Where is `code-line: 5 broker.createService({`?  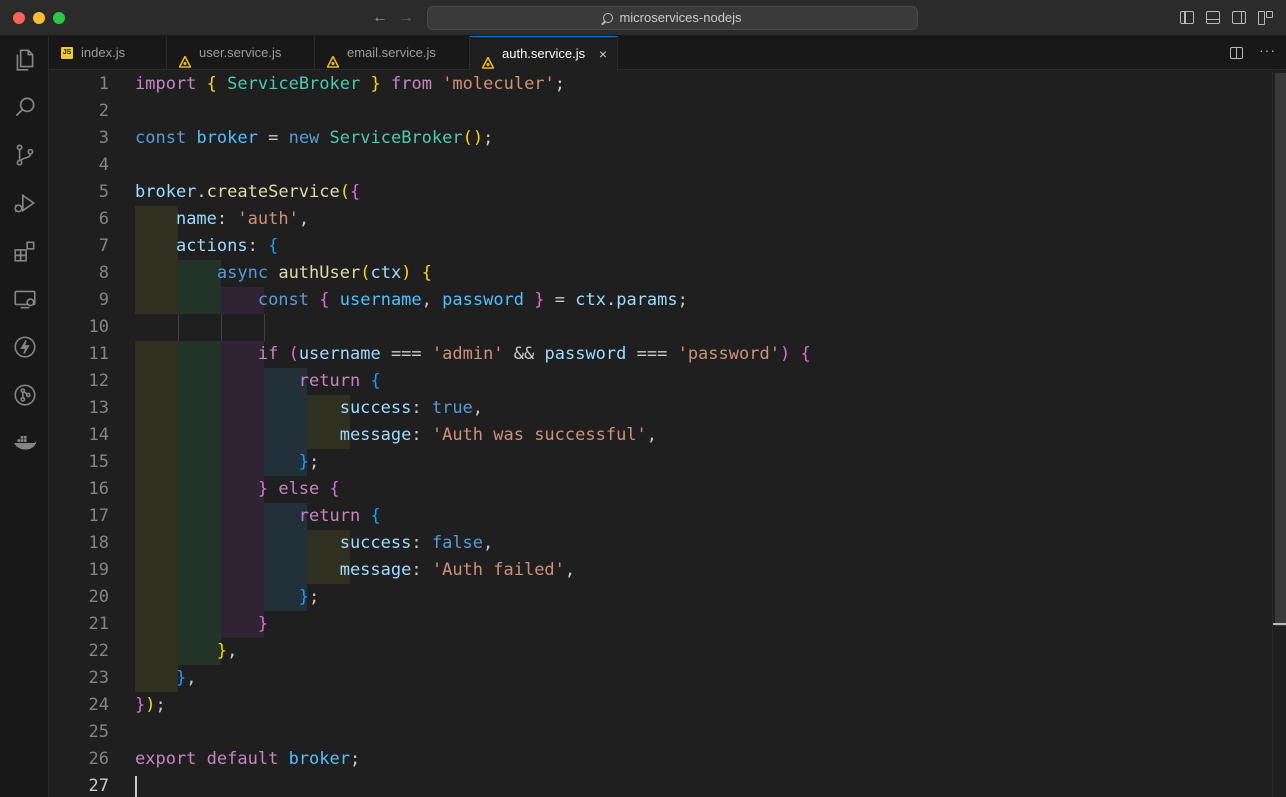
code-line: 5 broker.createService({ is located at coordinates (660, 192).